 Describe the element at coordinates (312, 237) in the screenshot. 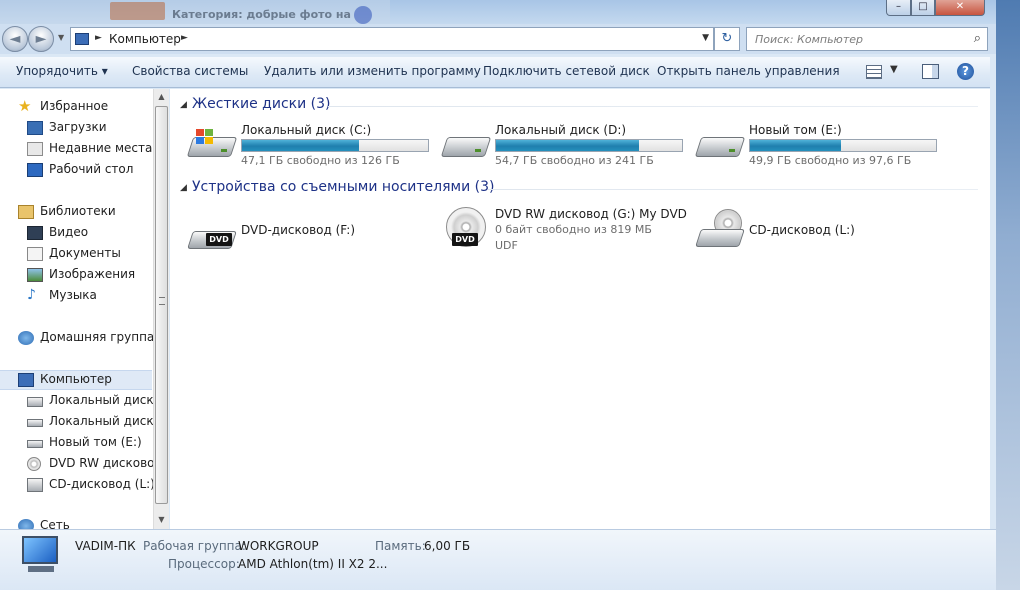

I see `drive-f: DVD DVD-дисковод (F:)` at that location.